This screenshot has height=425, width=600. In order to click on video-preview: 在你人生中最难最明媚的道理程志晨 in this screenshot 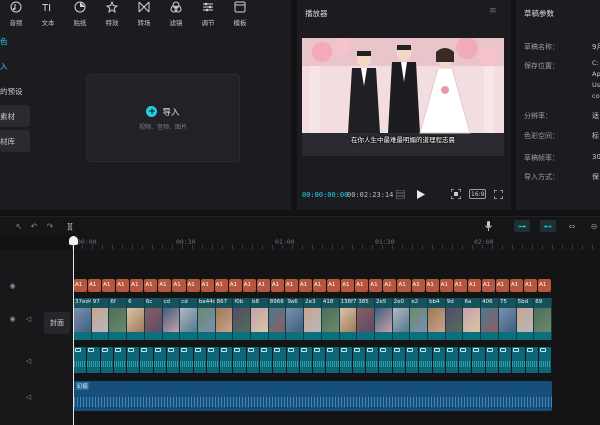, I will do `click(403, 97)`.